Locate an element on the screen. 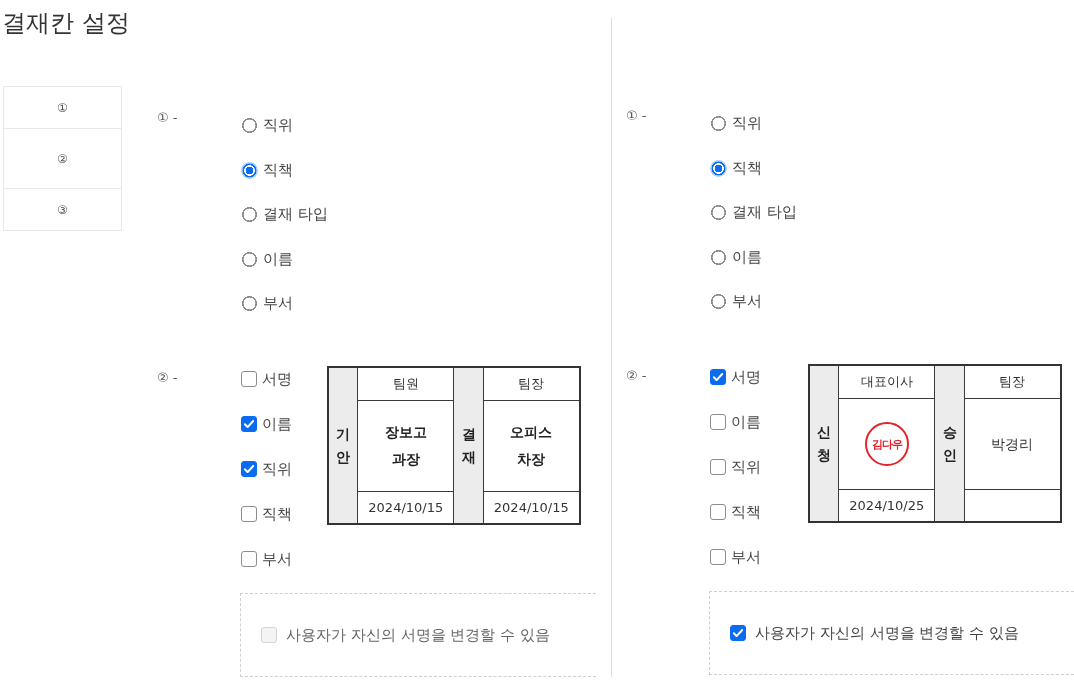 This screenshot has width=1074, height=687. table-cell: 승인 is located at coordinates (950, 443).